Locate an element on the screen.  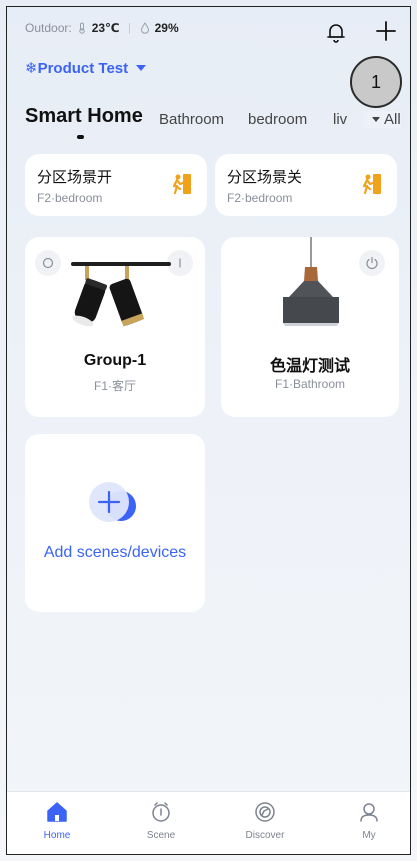
home-icon is located at coordinates (57, 812).